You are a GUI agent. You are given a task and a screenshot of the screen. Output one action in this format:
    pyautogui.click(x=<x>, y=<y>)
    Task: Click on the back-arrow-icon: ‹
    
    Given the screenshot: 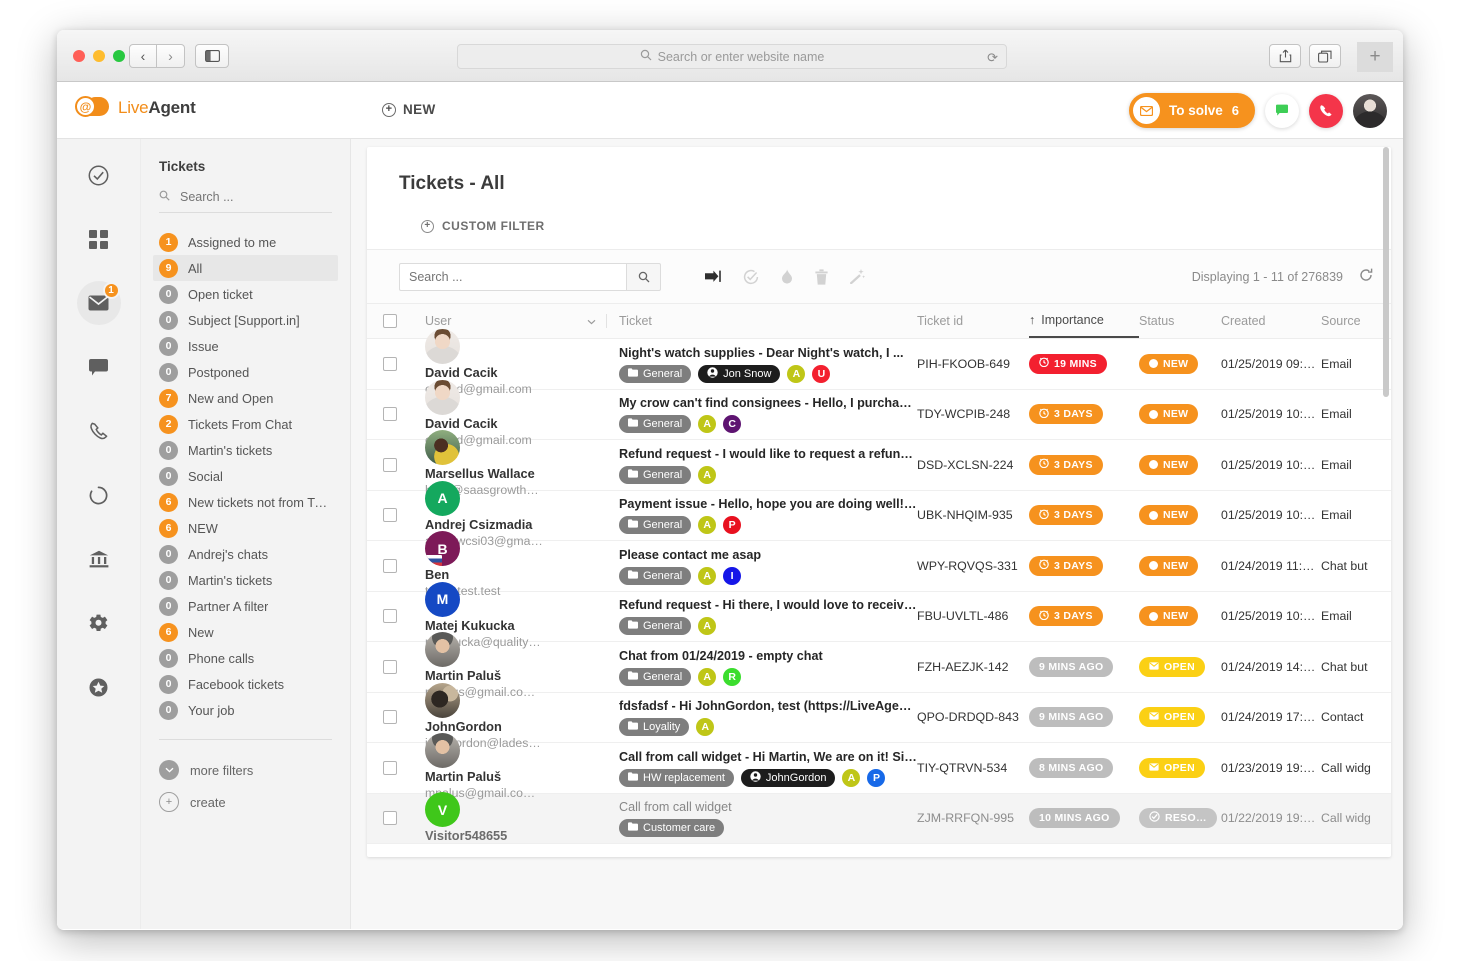 What is the action you would take?
    pyautogui.click(x=143, y=56)
    